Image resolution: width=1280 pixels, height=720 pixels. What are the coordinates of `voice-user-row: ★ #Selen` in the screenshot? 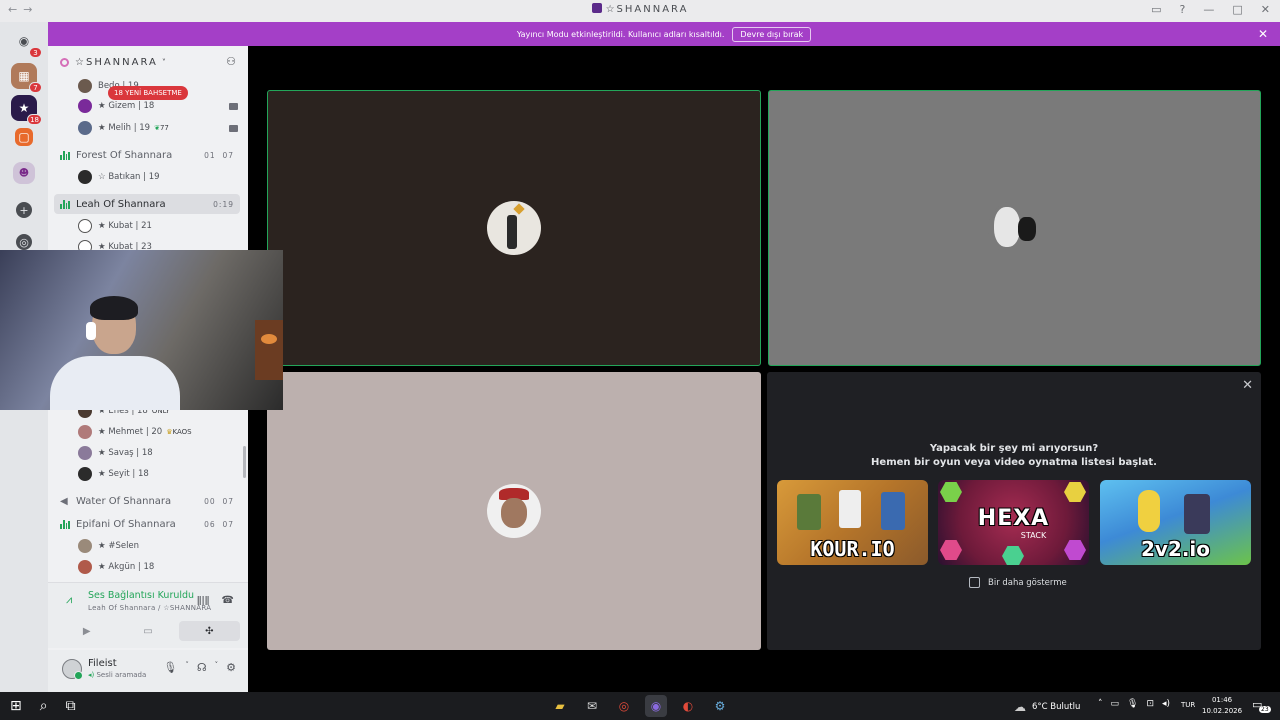 It's located at (147, 546).